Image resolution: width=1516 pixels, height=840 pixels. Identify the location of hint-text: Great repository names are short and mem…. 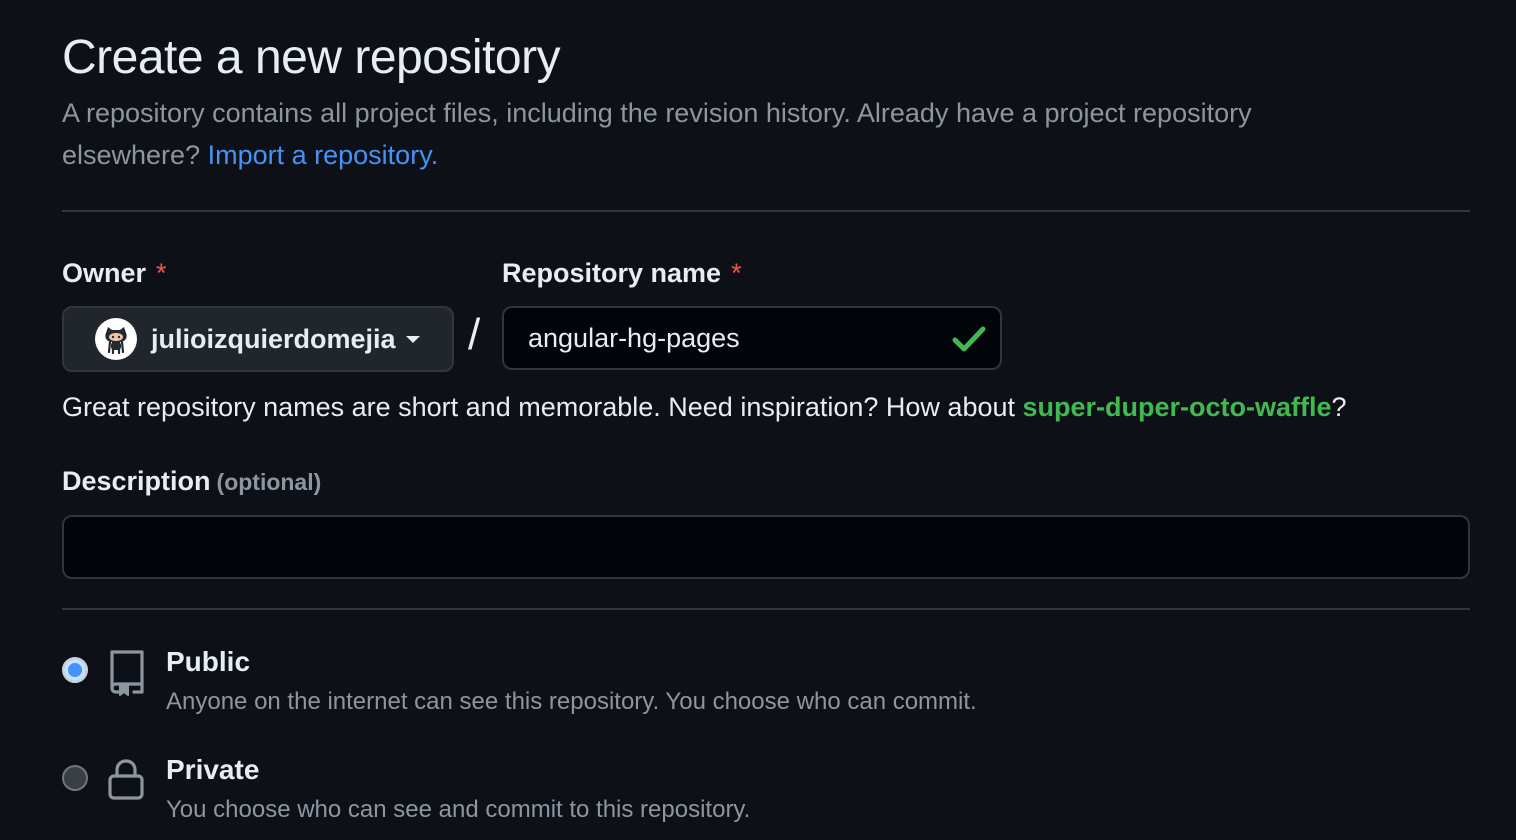
(538, 407).